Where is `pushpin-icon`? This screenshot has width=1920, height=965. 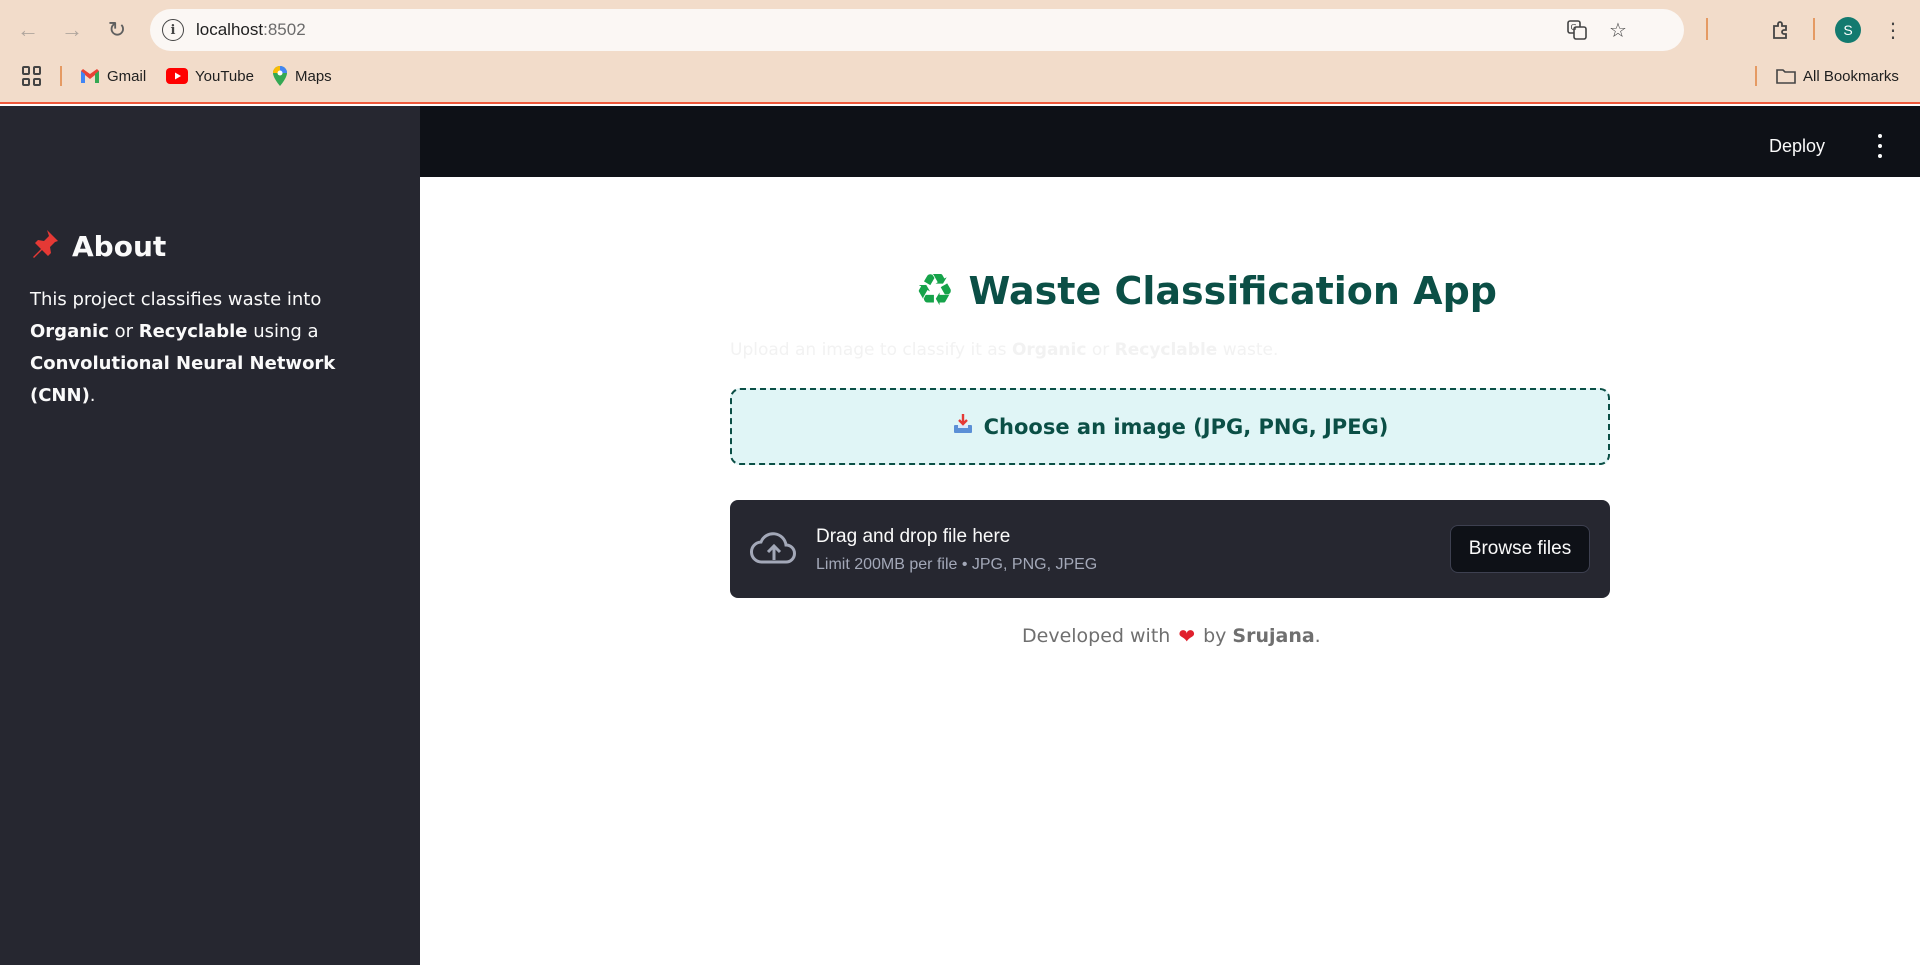
pushpin-icon is located at coordinates (45, 246).